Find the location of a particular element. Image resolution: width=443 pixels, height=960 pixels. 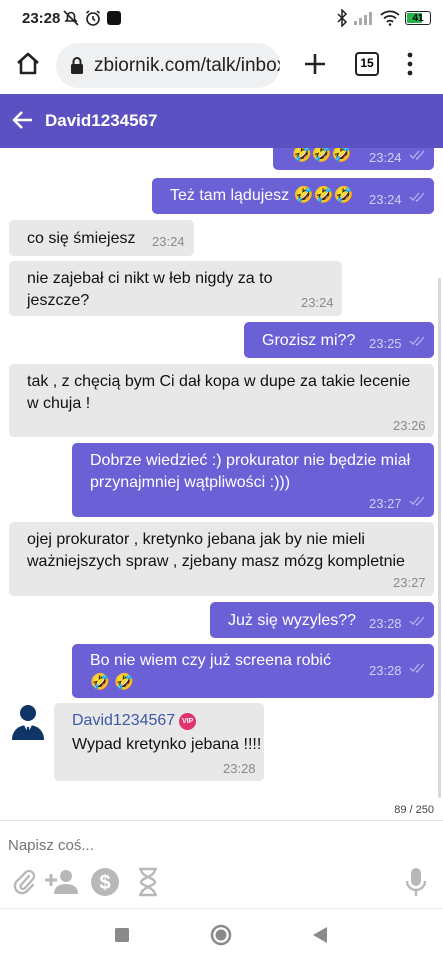

status-bar: 23:28 41 is located at coordinates (221, 19).